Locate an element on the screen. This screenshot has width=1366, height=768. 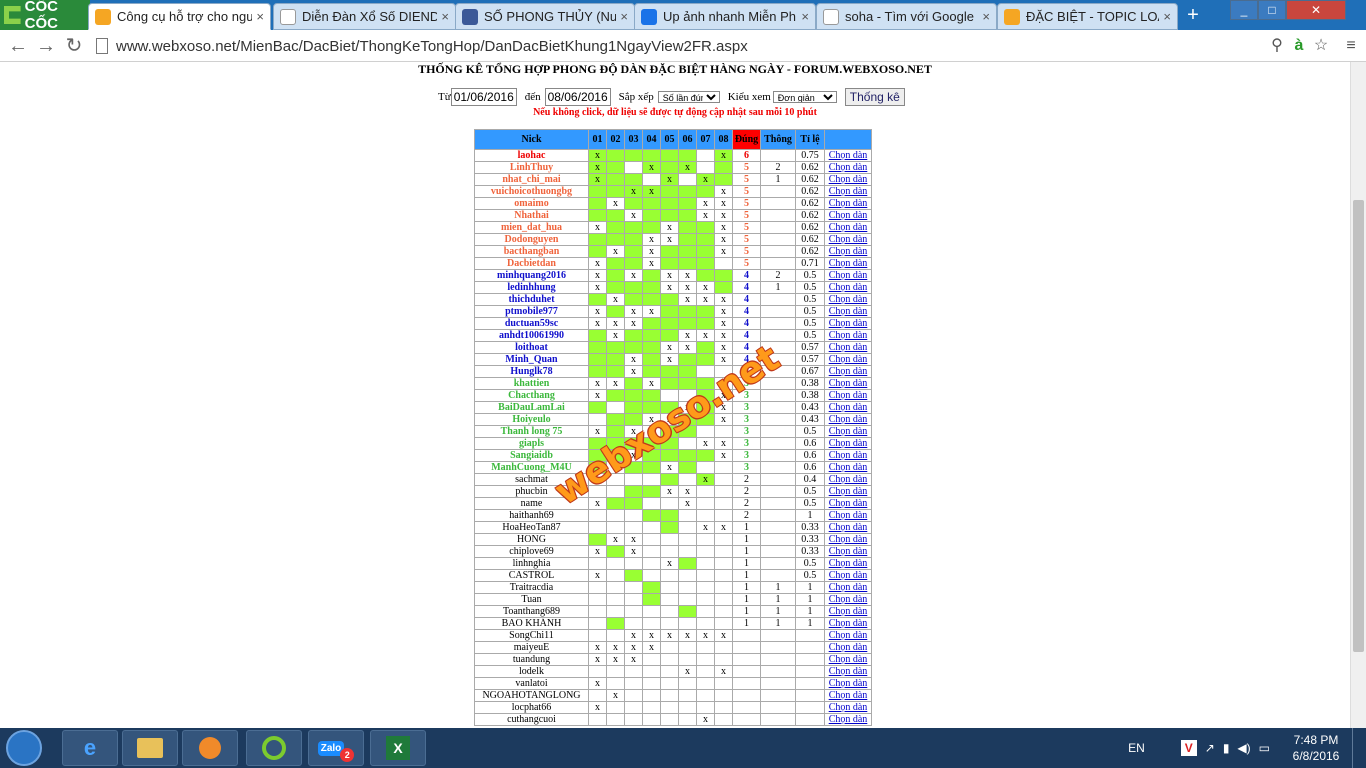
from-date-input is located at coordinates (483, 97).